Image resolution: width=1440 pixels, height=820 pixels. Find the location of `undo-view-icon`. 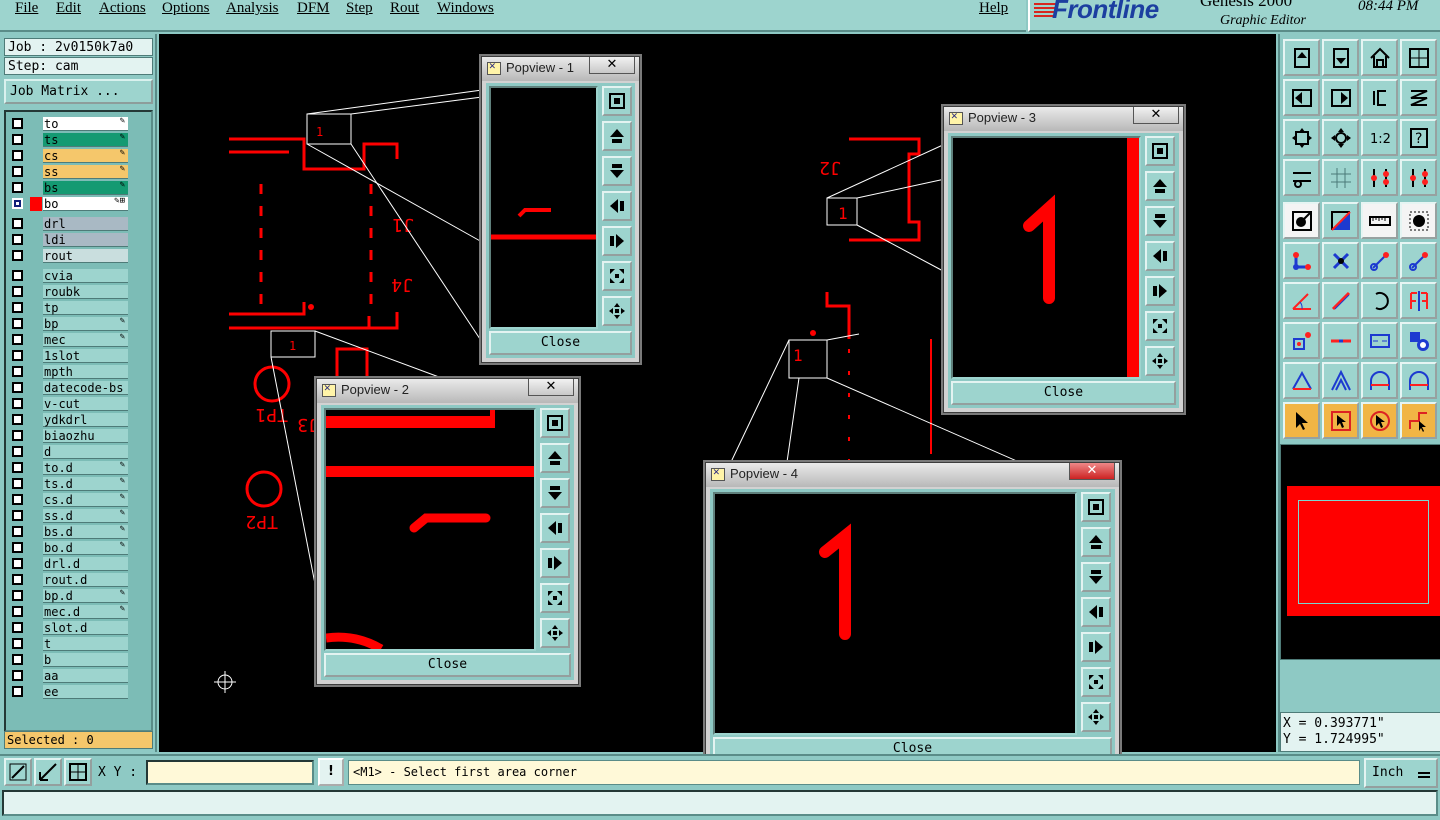

undo-view-icon is located at coordinates (1379, 97).